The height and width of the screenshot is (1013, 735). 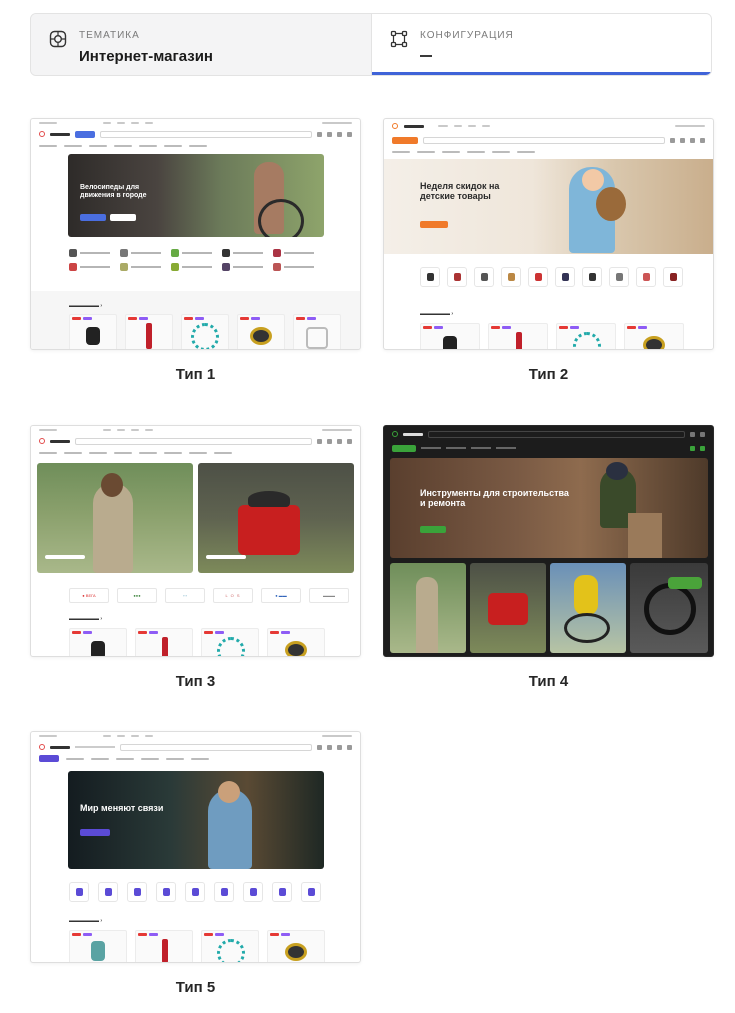 What do you see at coordinates (399, 39) in the screenshot?
I see `configuration-icon` at bounding box center [399, 39].